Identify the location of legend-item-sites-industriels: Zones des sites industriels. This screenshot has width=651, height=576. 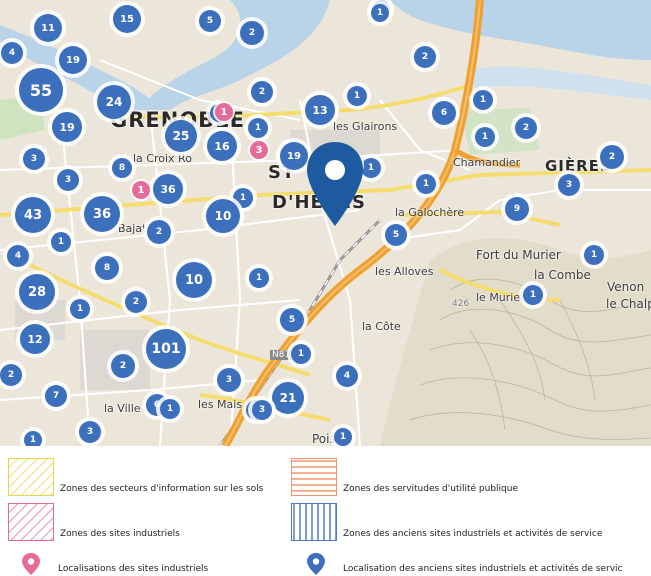
(94, 522).